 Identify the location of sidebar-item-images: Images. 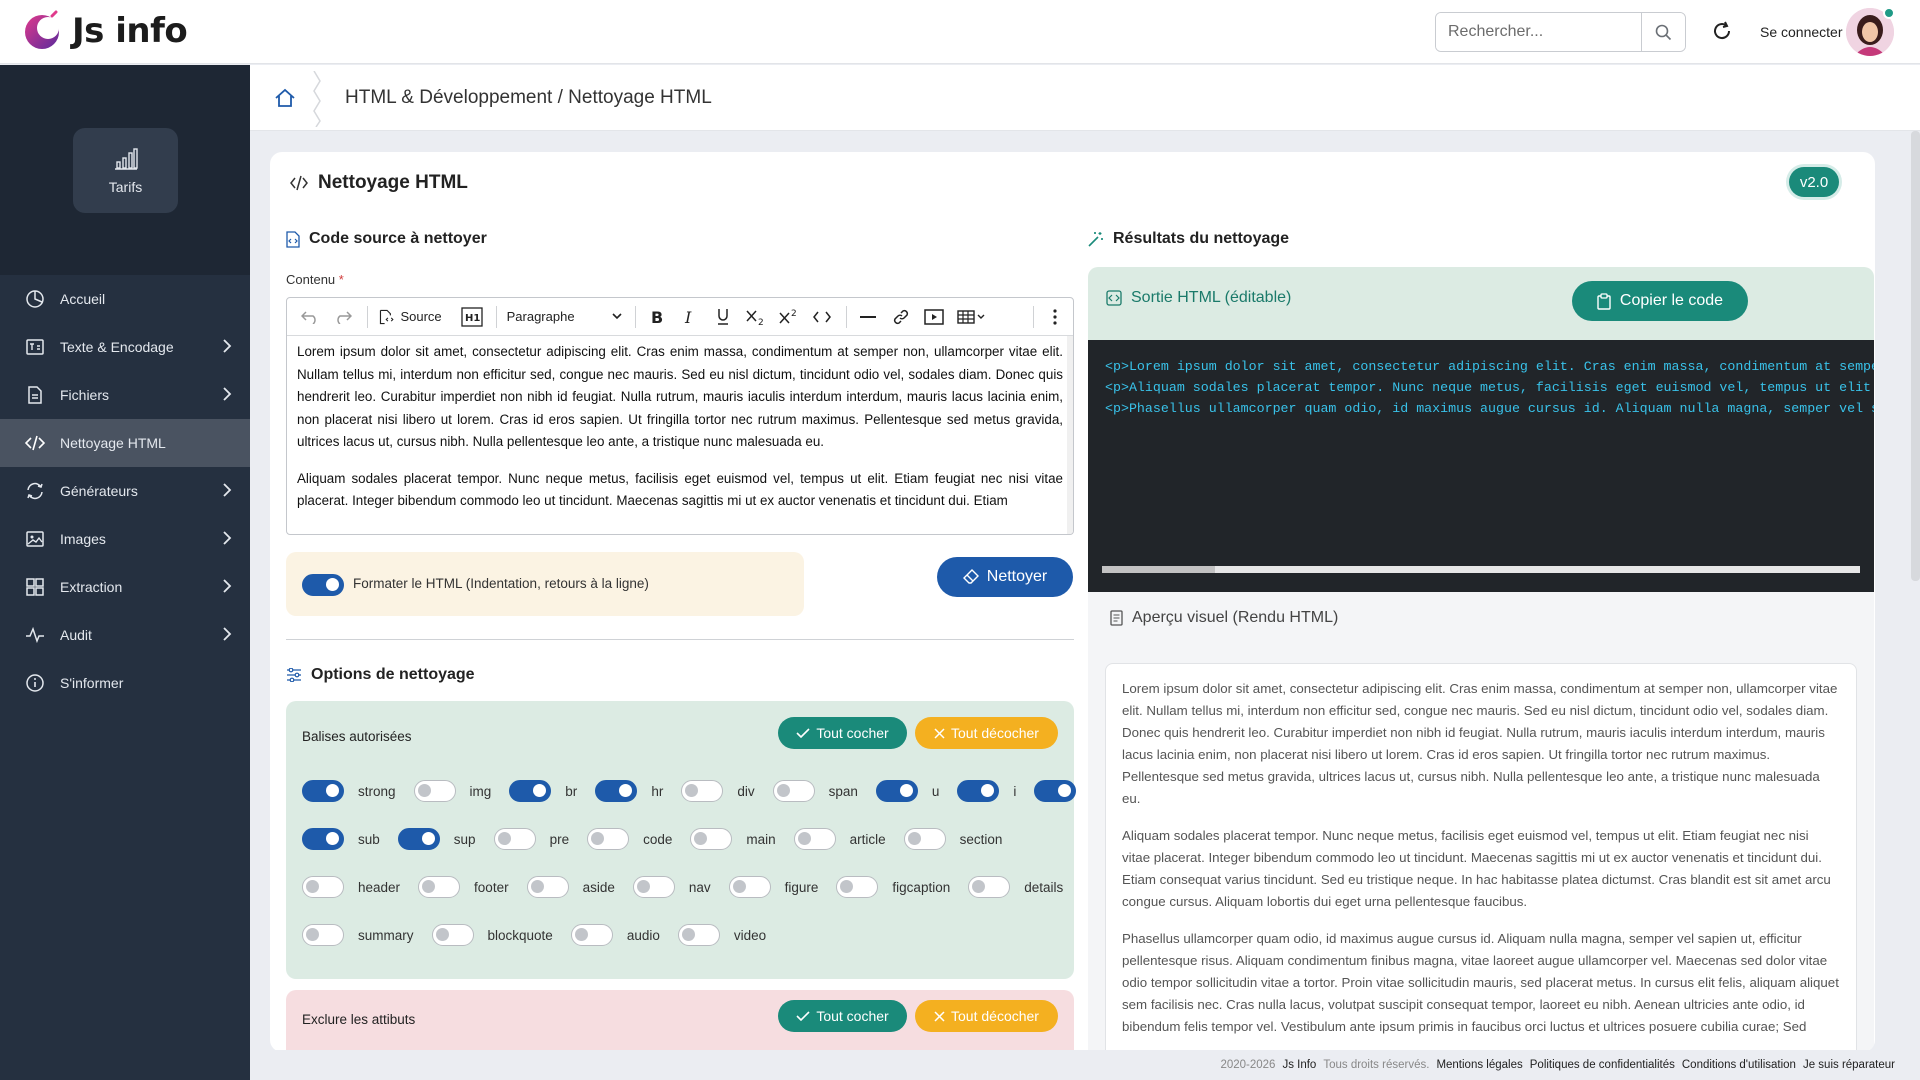
(125, 539).